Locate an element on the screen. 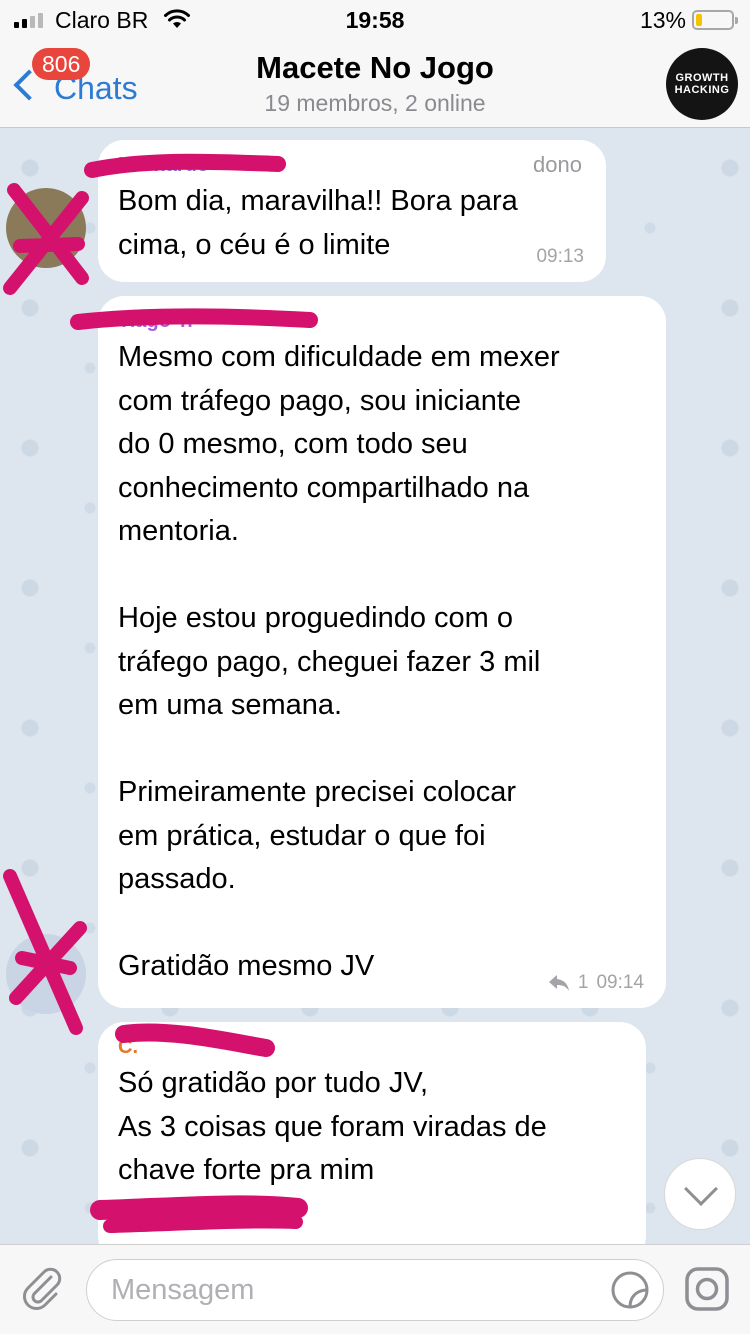 The image size is (750, 1334). paperclip-icon is located at coordinates (43, 1288).